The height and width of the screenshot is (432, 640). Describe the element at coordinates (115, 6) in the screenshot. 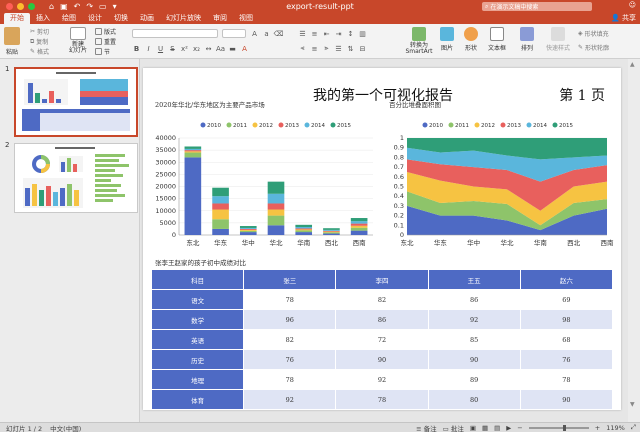

I see `more-icon: ▾` at that location.